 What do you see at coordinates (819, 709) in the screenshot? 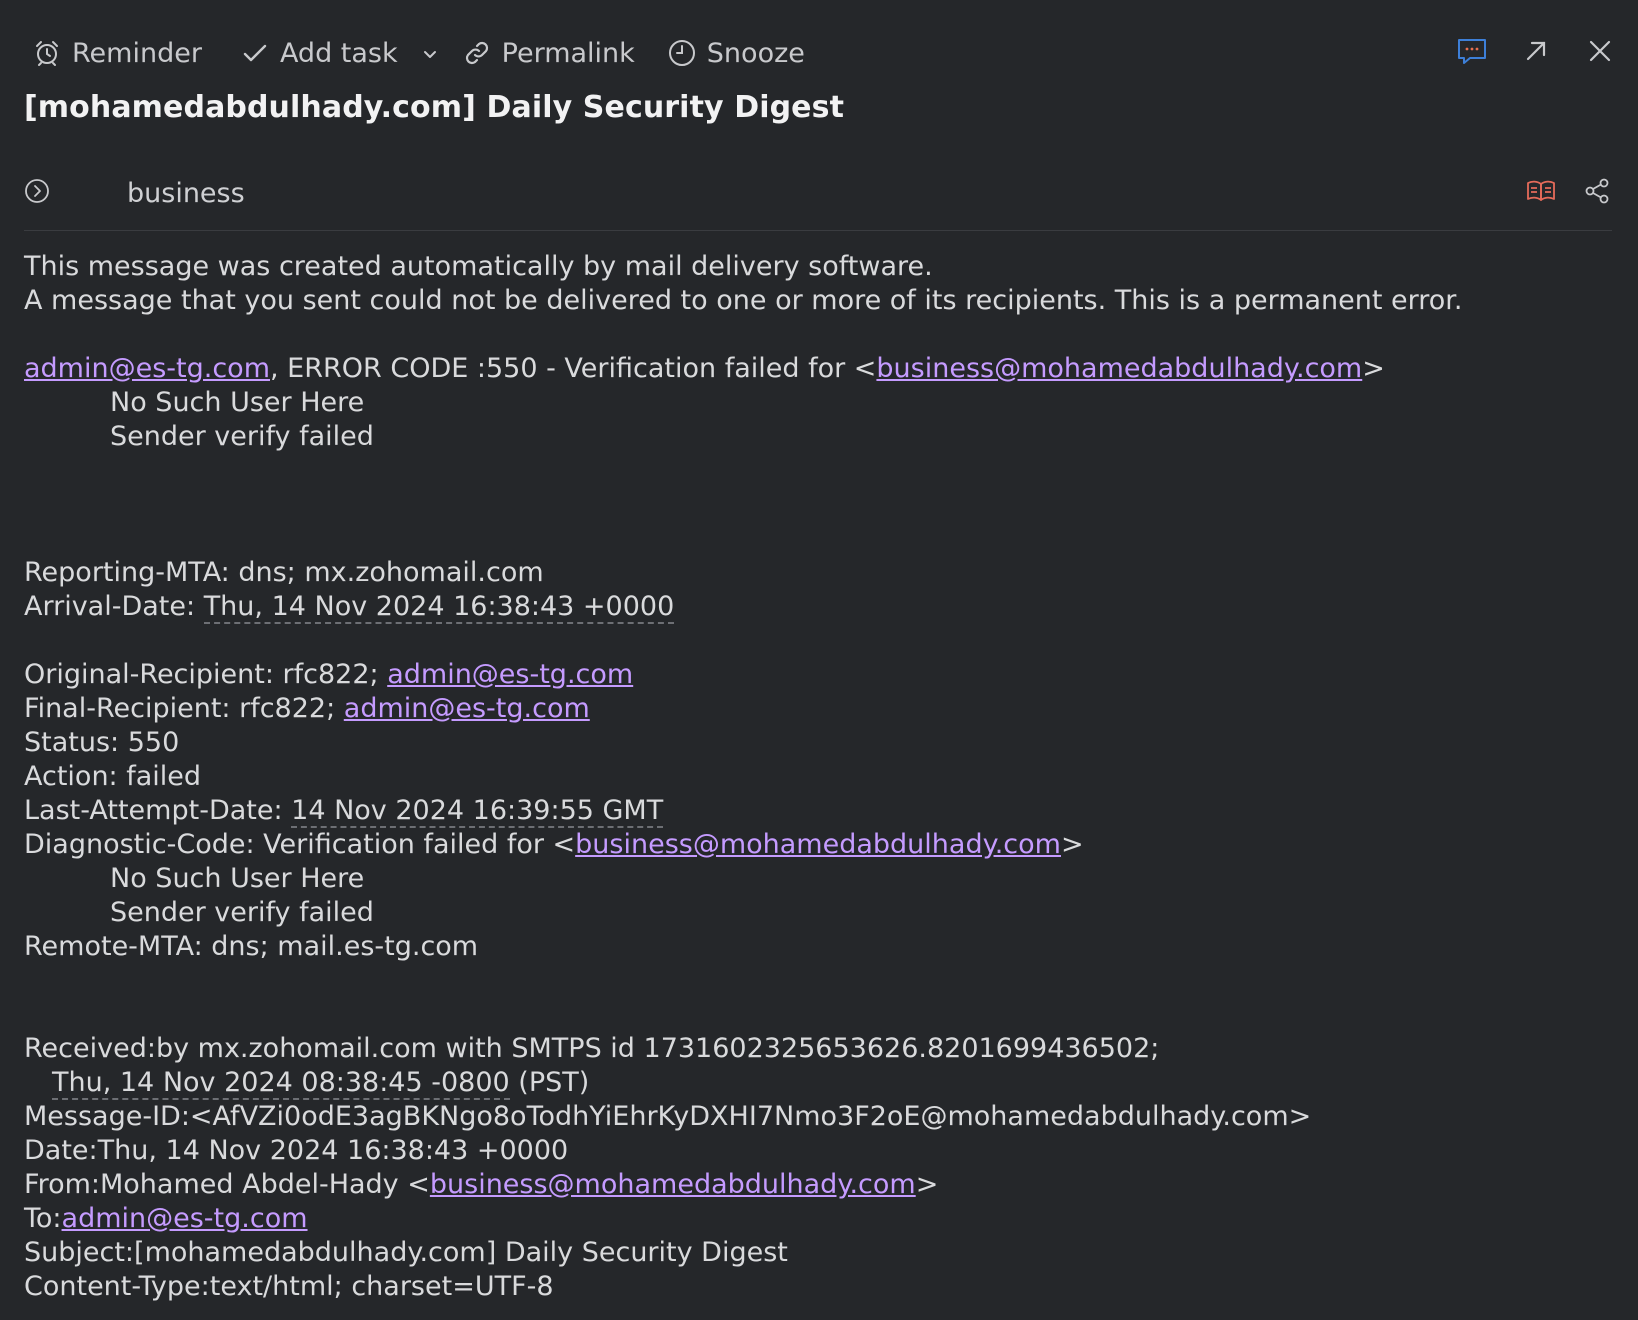
I see `final-recipient-line: Final-Recipient: rfc822; admin@es-tg.com` at bounding box center [819, 709].